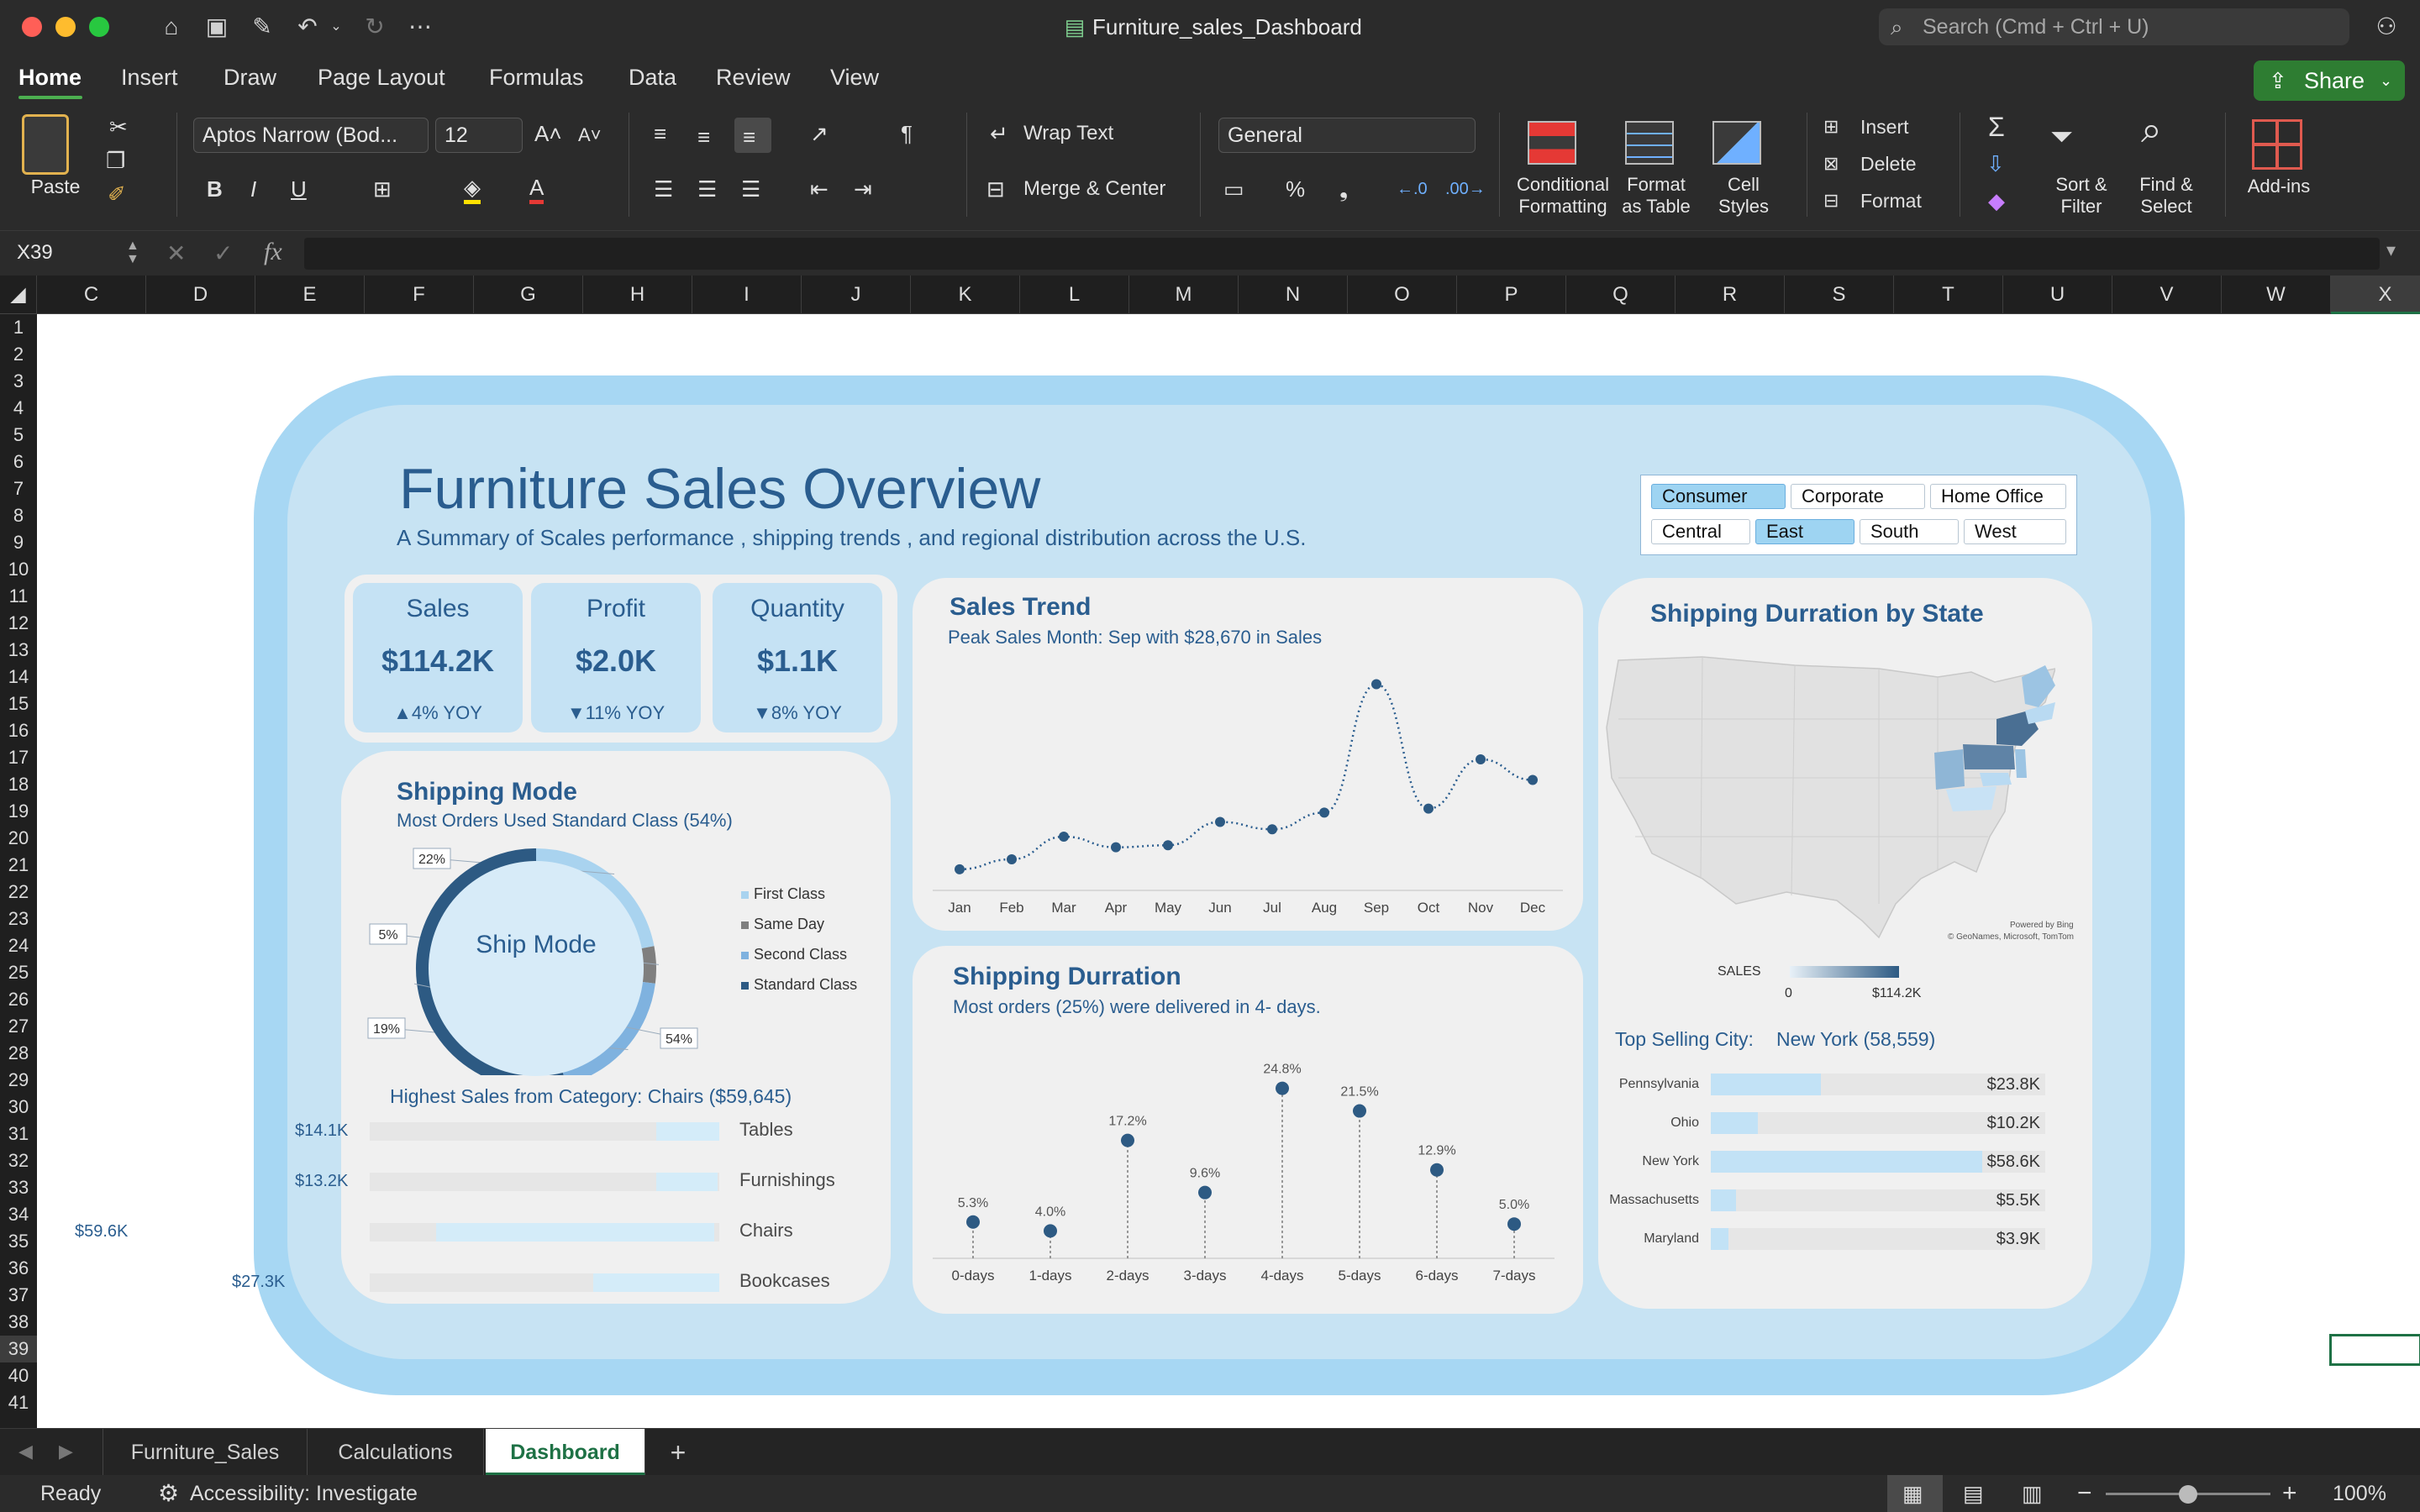  Describe the element at coordinates (2061, 137) in the screenshot. I see `sort-filter-icon: ⏷` at that location.